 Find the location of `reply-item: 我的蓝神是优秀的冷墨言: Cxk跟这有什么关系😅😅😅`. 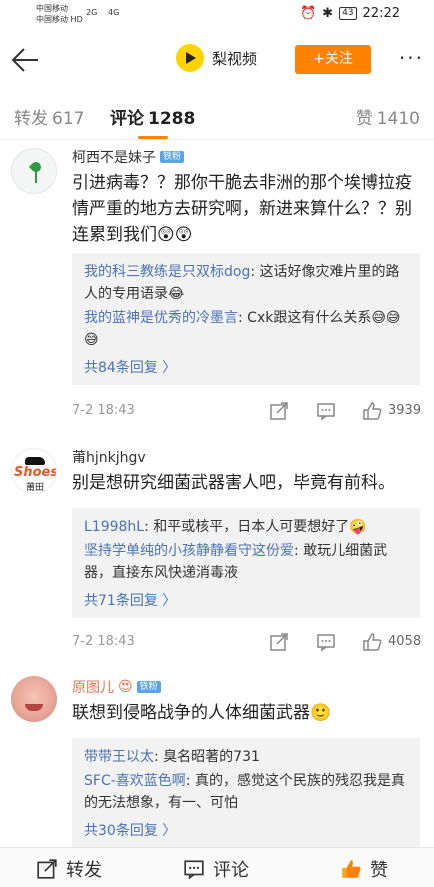

reply-item: 我的蓝神是优秀的冷墨言: Cxk跟这有什么关系😅😅😅 is located at coordinates (242, 329).